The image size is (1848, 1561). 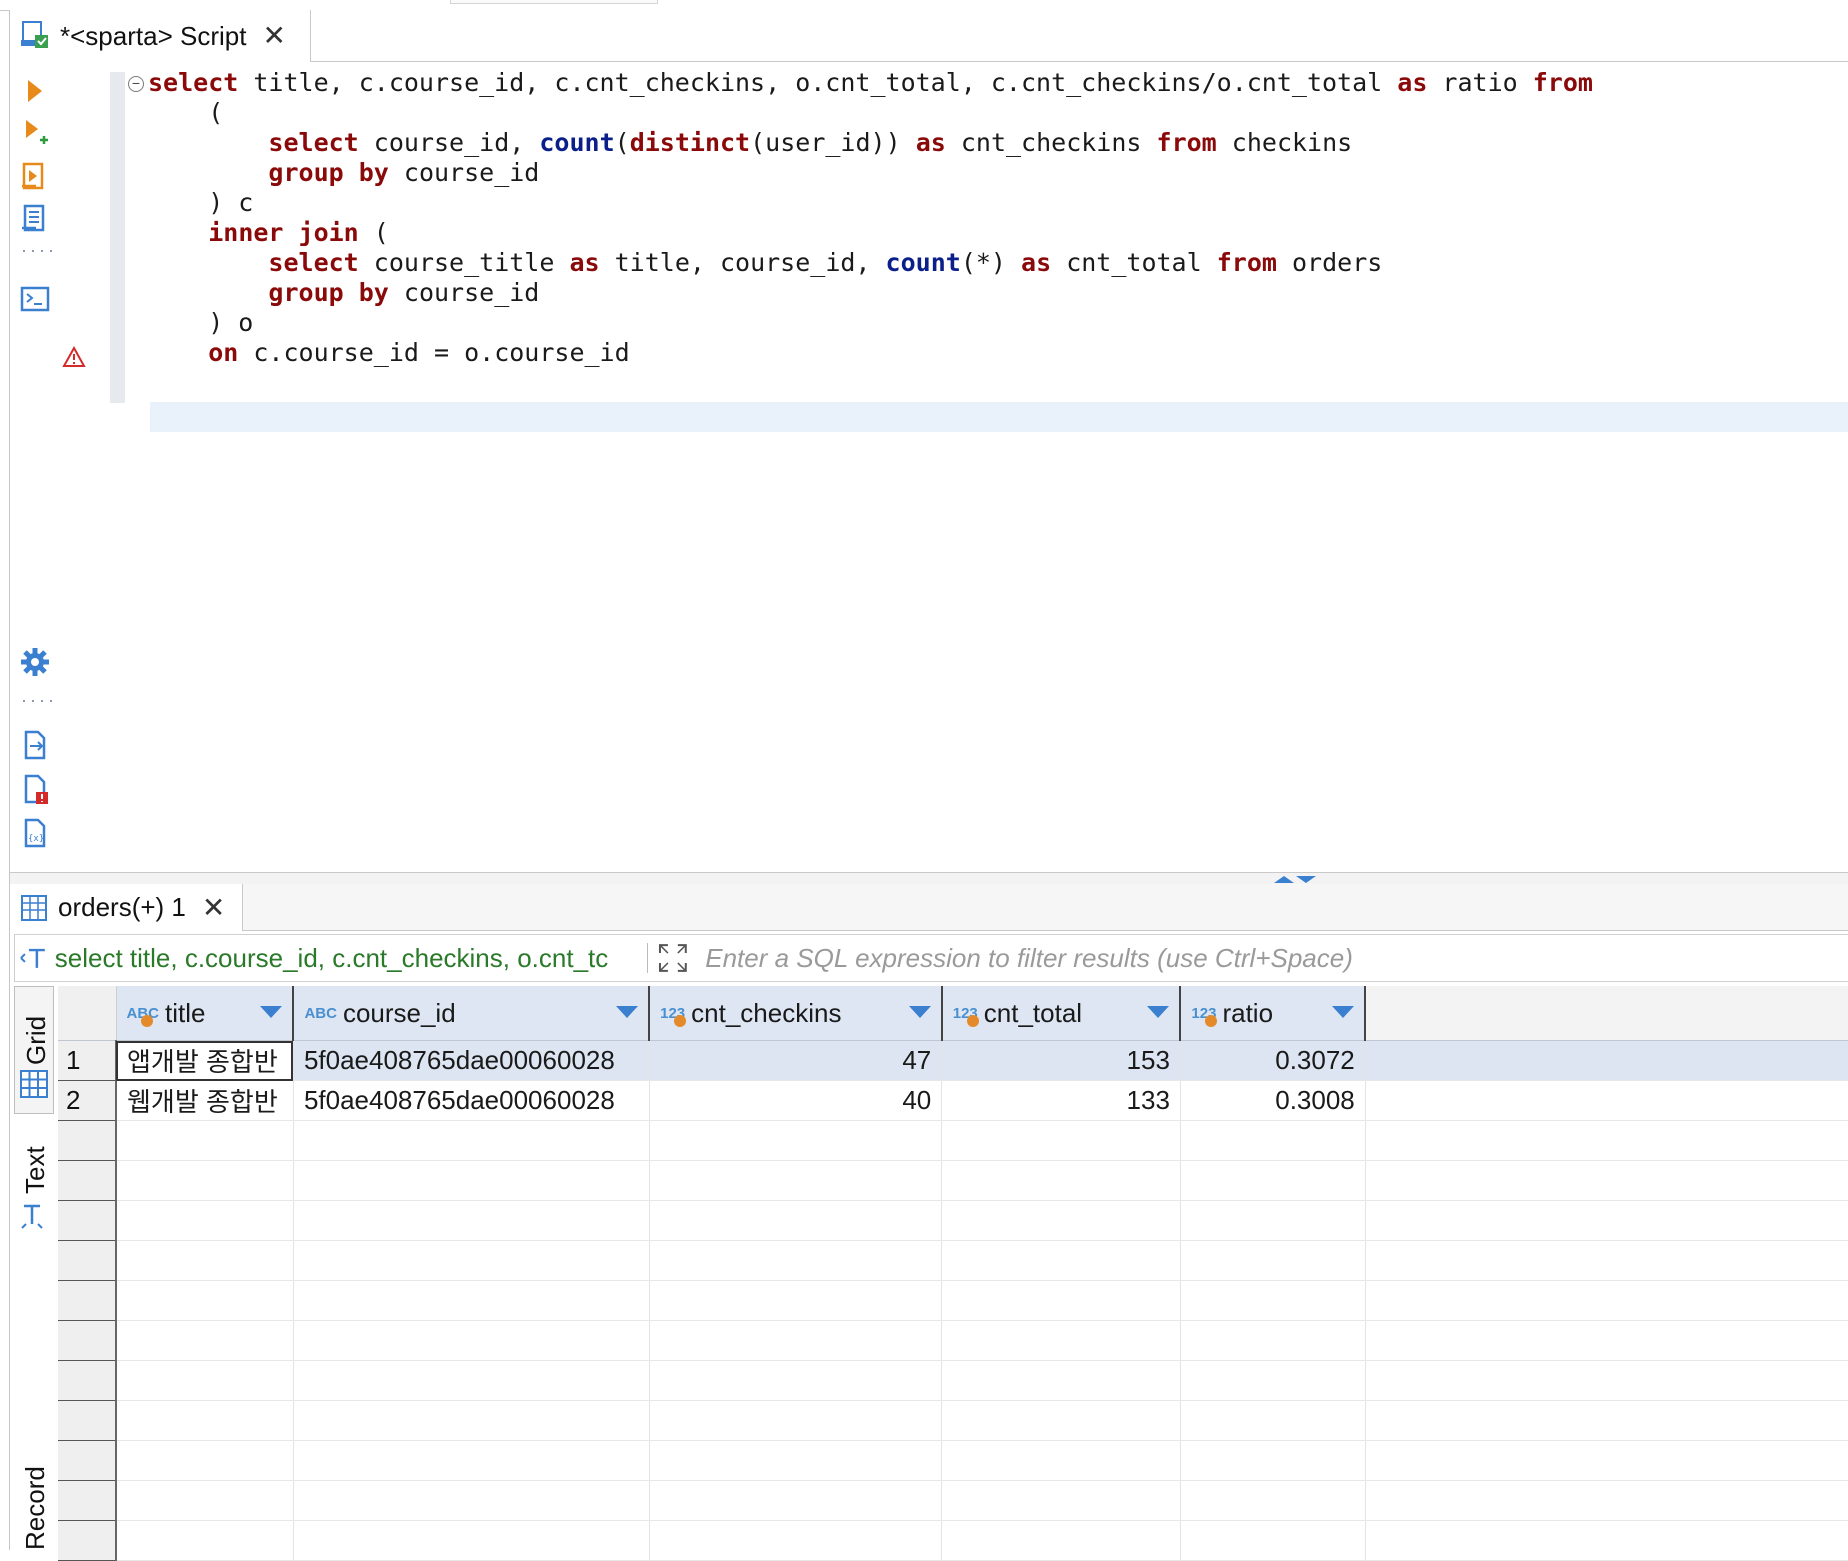 I want to click on execute-script-icon, so click(x=35, y=177).